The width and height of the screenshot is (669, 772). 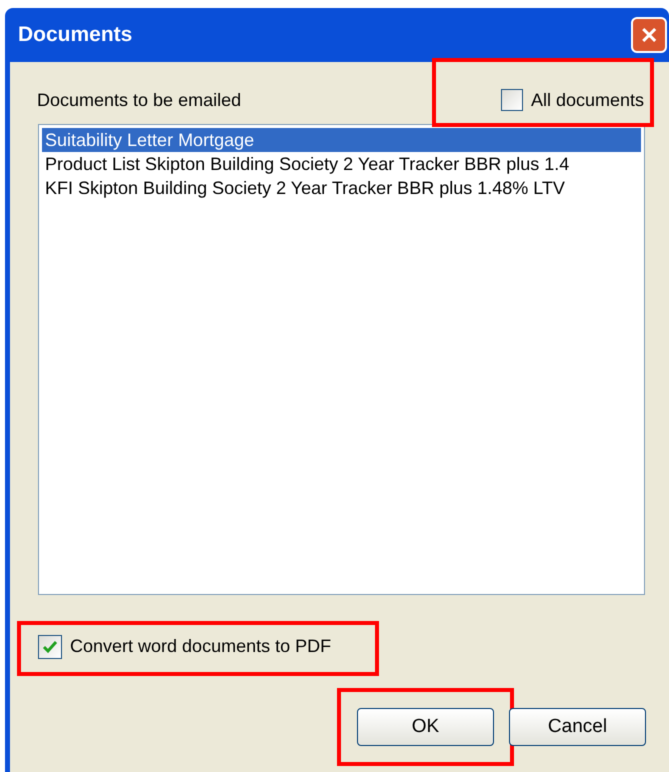 I want to click on checkbox-label: All documents, so click(x=587, y=100).